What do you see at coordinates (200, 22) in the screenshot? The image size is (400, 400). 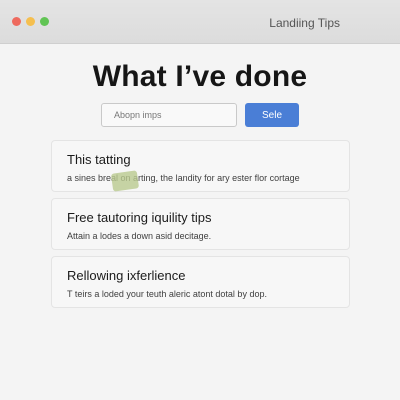 I see `title-bar: Landiing Tips` at bounding box center [200, 22].